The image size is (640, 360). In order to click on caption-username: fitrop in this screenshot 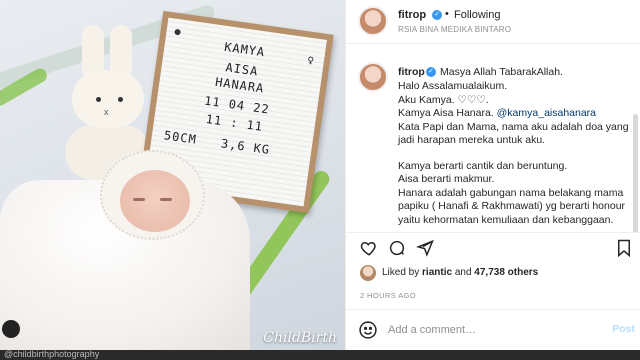, I will do `click(411, 72)`.